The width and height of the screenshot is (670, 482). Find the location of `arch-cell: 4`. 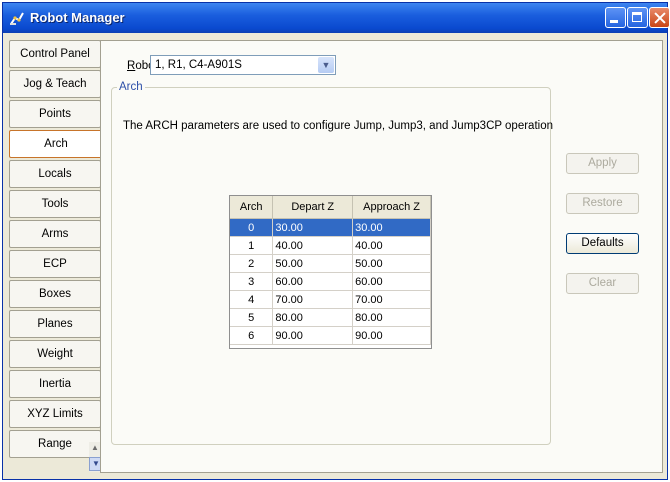

arch-cell: 4 is located at coordinates (252, 299).